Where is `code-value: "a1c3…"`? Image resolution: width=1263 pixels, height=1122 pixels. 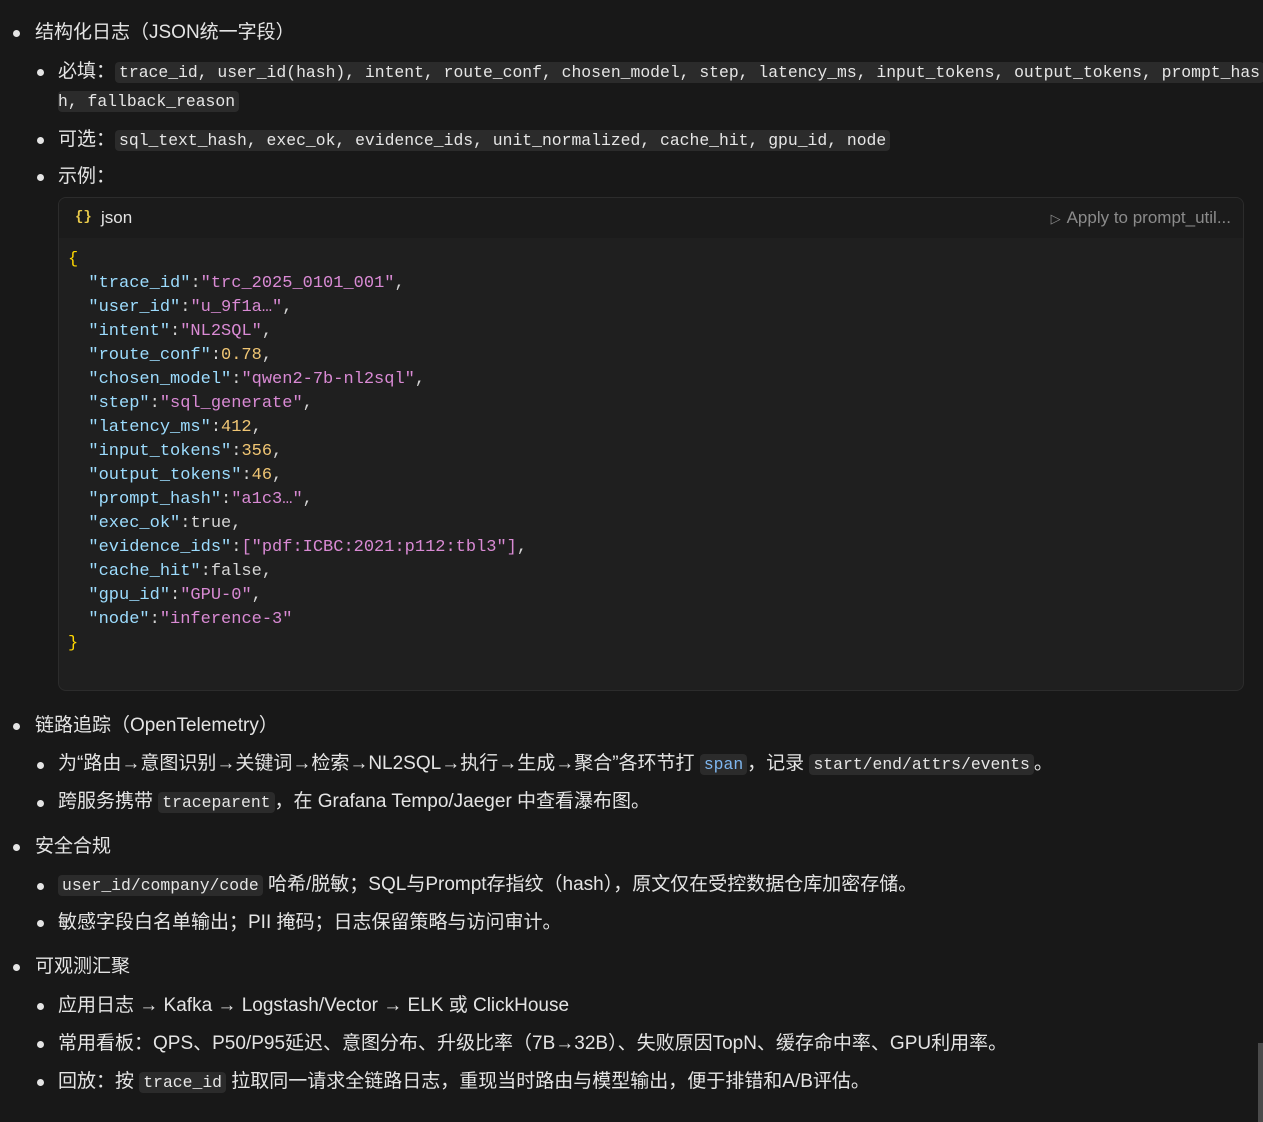 code-value: "a1c3…" is located at coordinates (267, 499).